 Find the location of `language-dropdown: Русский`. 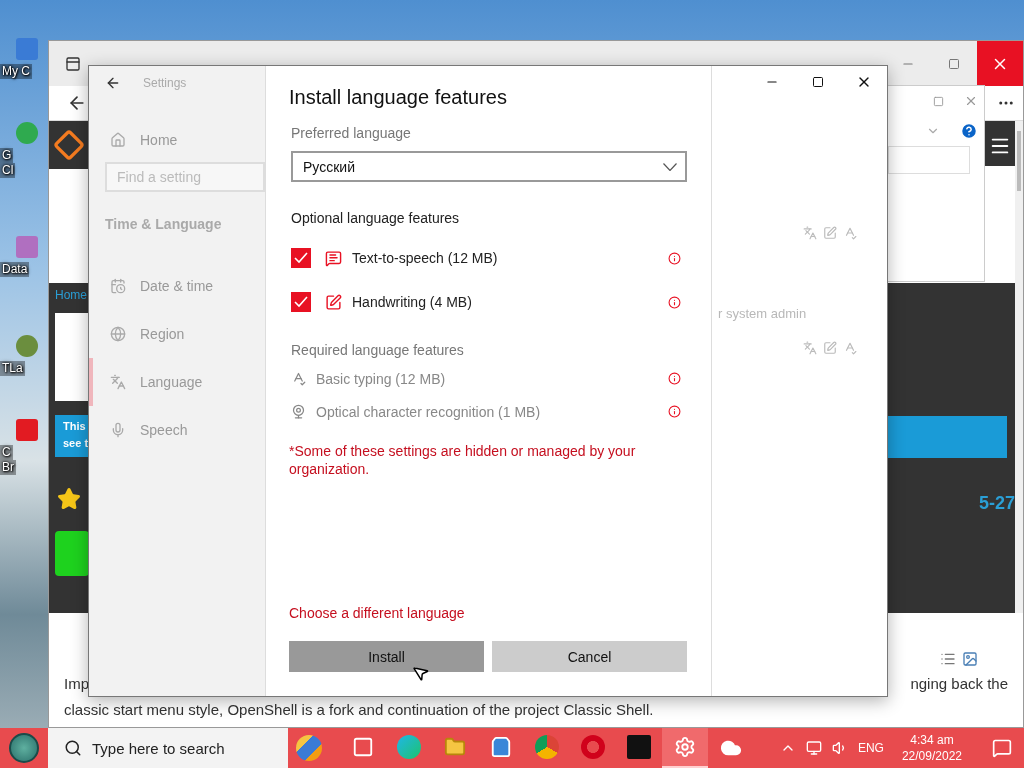

language-dropdown: Русский is located at coordinates (489, 166).